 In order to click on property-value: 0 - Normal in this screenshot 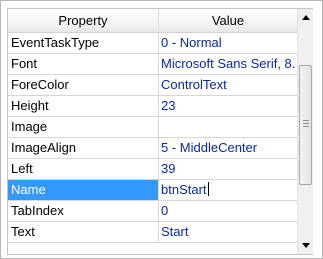, I will do `click(227, 43)`.